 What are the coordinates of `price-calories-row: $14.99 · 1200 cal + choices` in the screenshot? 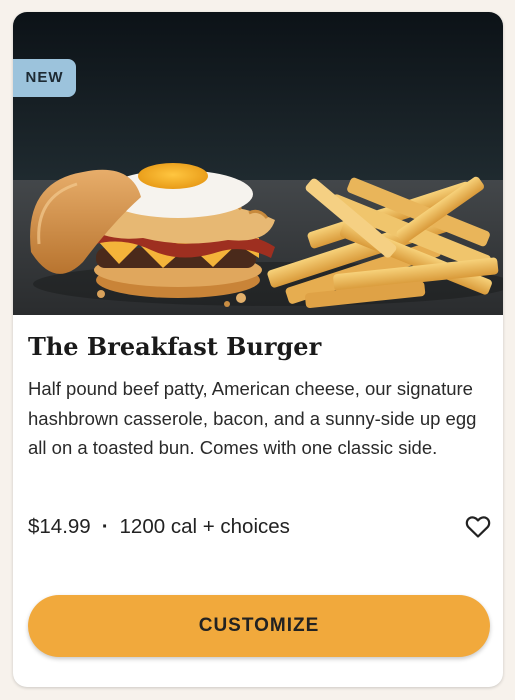 It's located at (159, 527).